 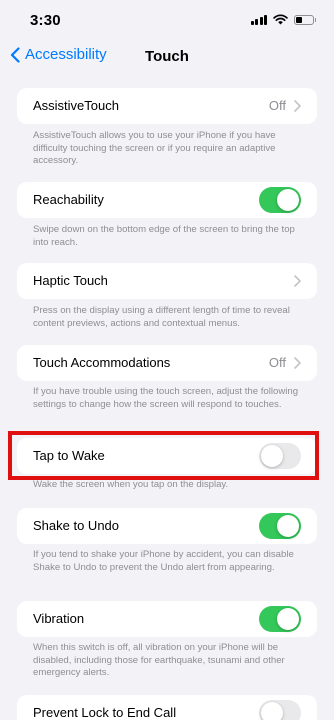 I want to click on status-time: 3:30, so click(x=45, y=20).